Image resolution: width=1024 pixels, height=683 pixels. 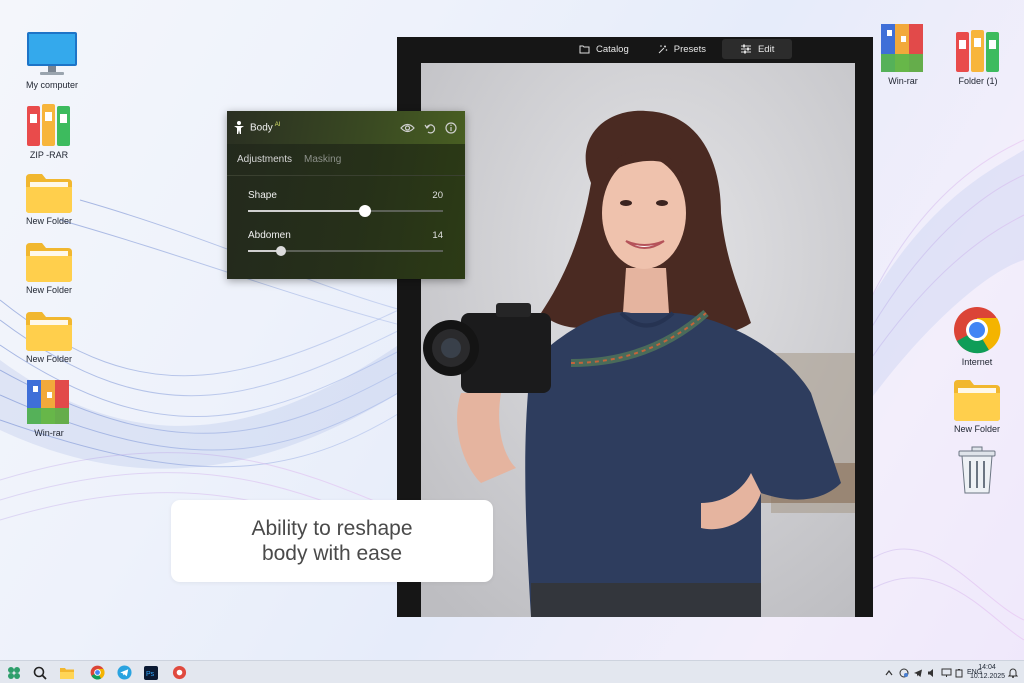 I want to click on panel-tabs: Adjustments Masking, so click(x=346, y=160).